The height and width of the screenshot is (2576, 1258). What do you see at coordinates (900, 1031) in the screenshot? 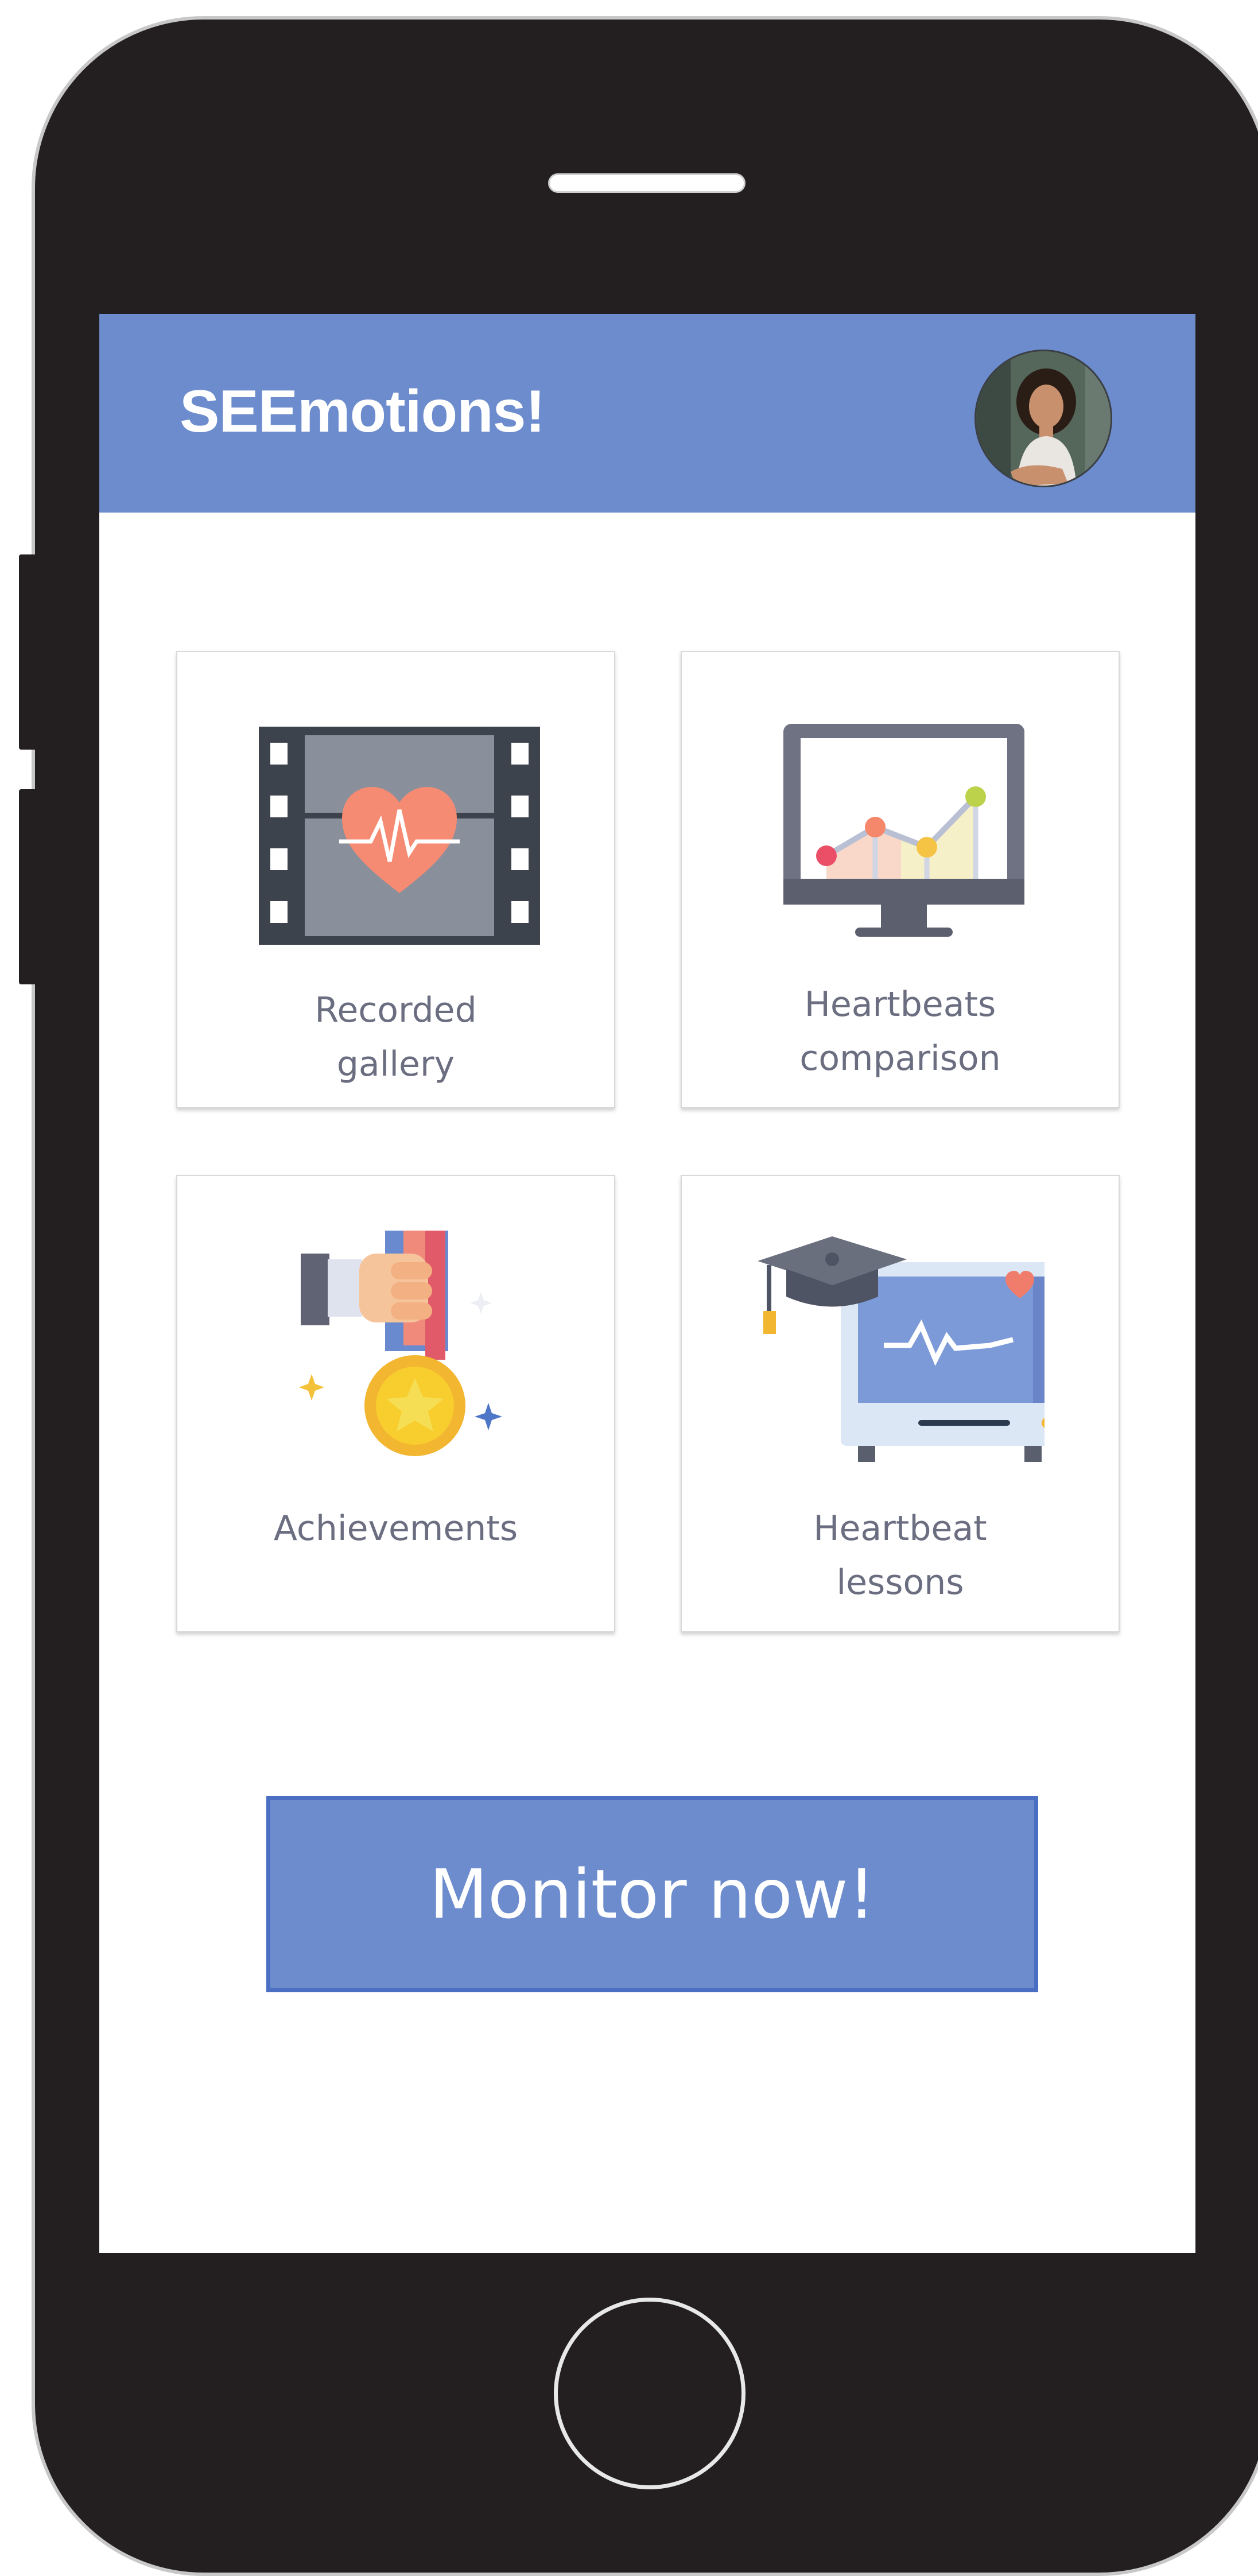
I see `tile-label: Heartbeats comparison` at bounding box center [900, 1031].